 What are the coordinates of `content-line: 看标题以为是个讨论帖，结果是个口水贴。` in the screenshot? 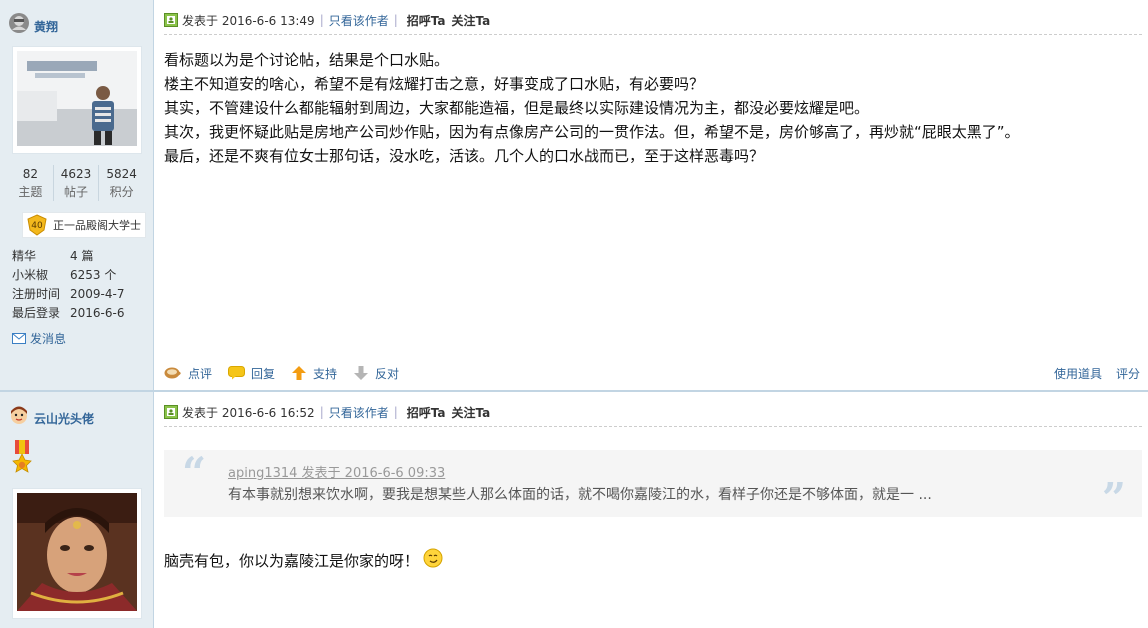 It's located at (307, 60).